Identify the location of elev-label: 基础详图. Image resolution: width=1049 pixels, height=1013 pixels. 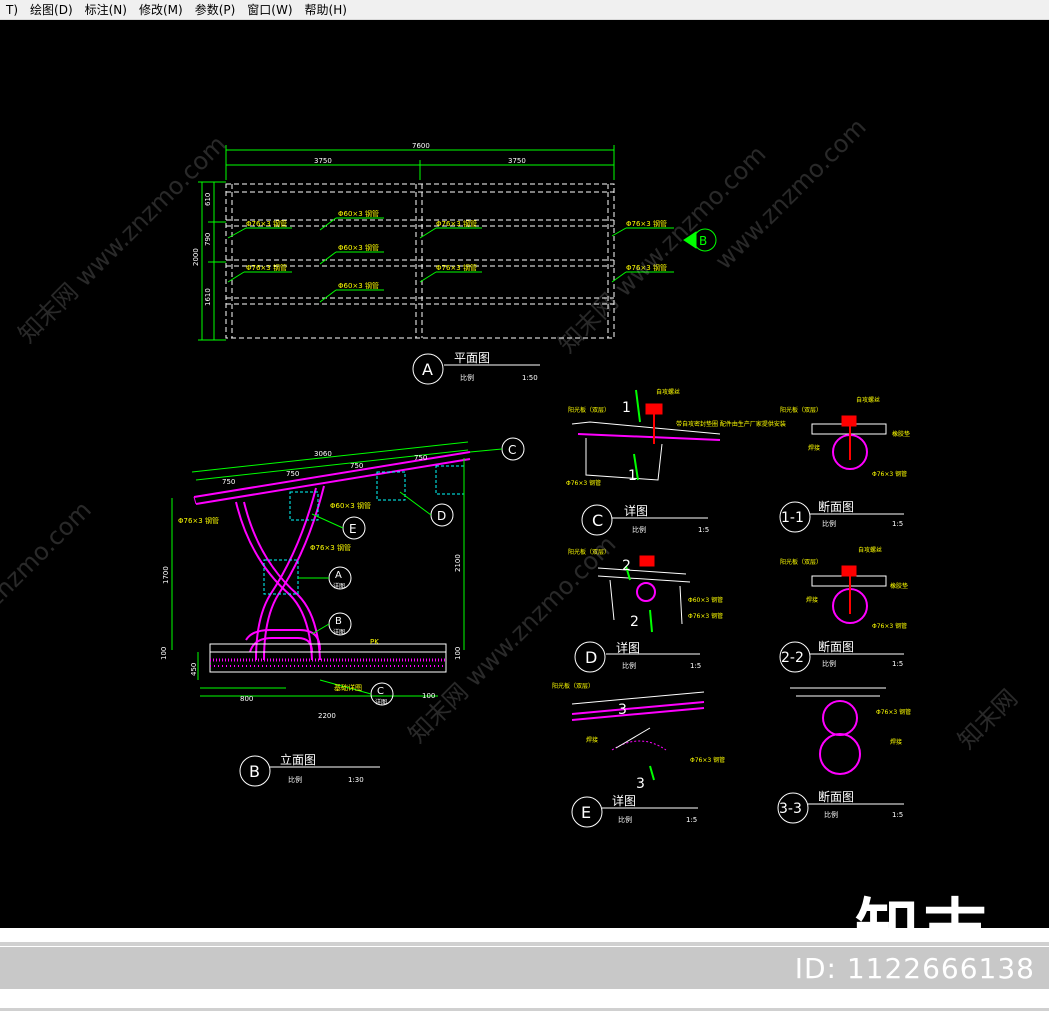
(348, 687).